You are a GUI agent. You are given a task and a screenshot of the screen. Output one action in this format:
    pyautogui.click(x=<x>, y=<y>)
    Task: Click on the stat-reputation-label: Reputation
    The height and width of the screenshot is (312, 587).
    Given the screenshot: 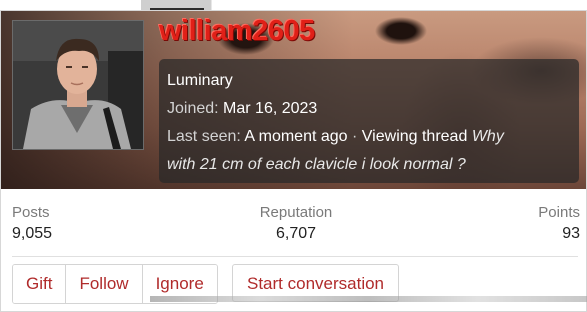 What is the action you would take?
    pyautogui.click(x=296, y=212)
    